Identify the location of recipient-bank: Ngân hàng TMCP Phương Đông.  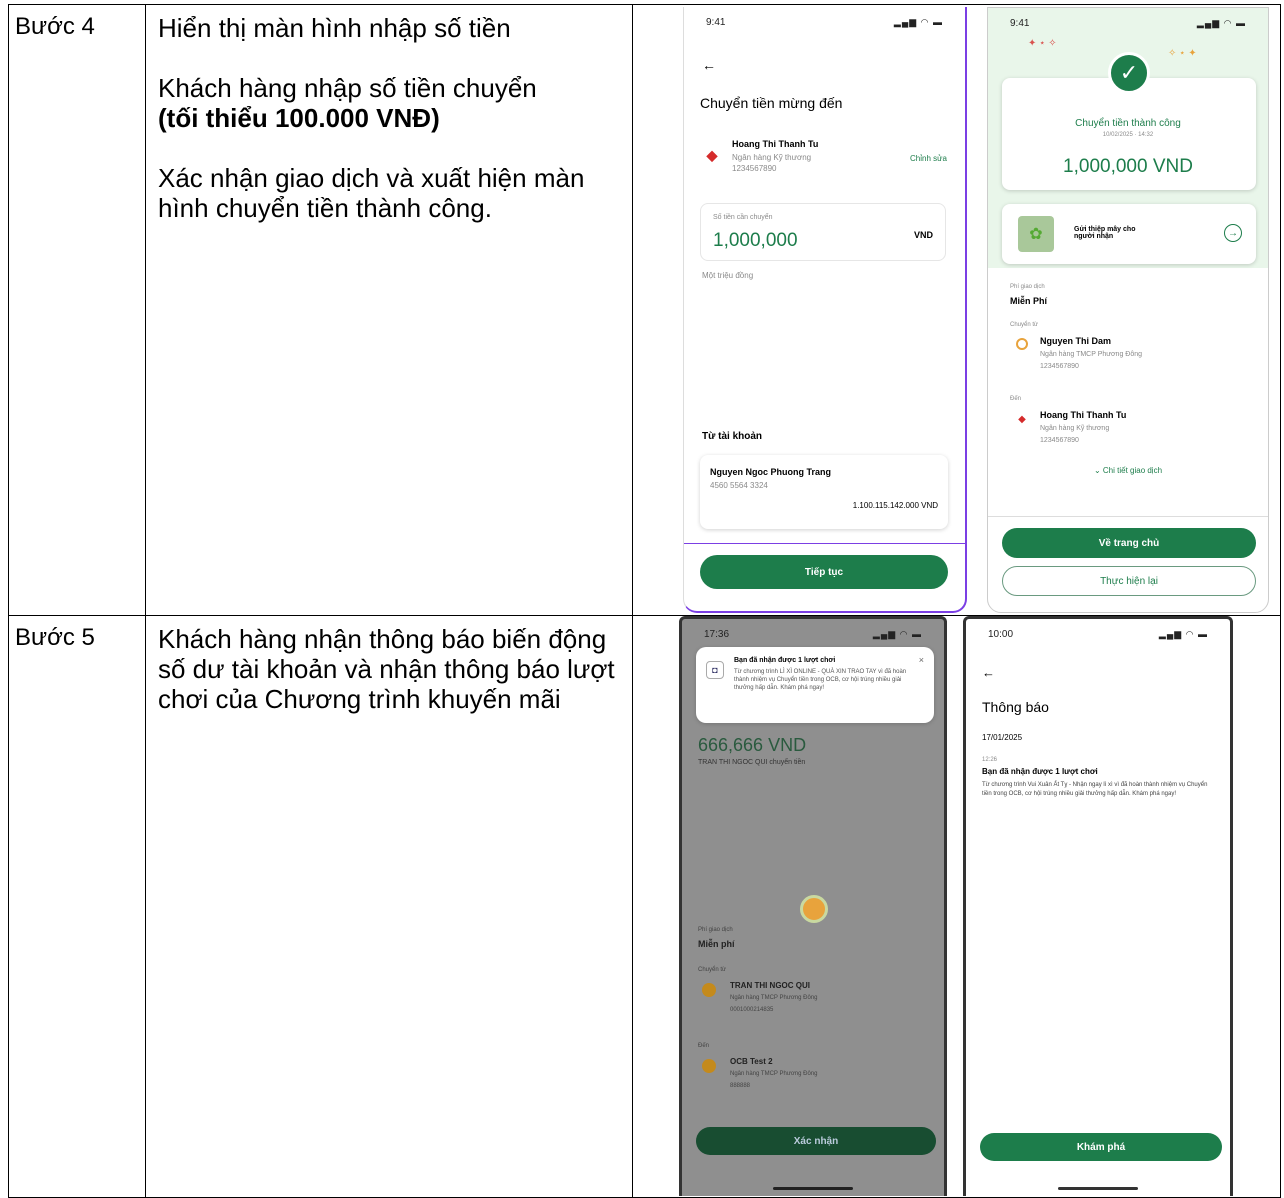
(774, 1074).